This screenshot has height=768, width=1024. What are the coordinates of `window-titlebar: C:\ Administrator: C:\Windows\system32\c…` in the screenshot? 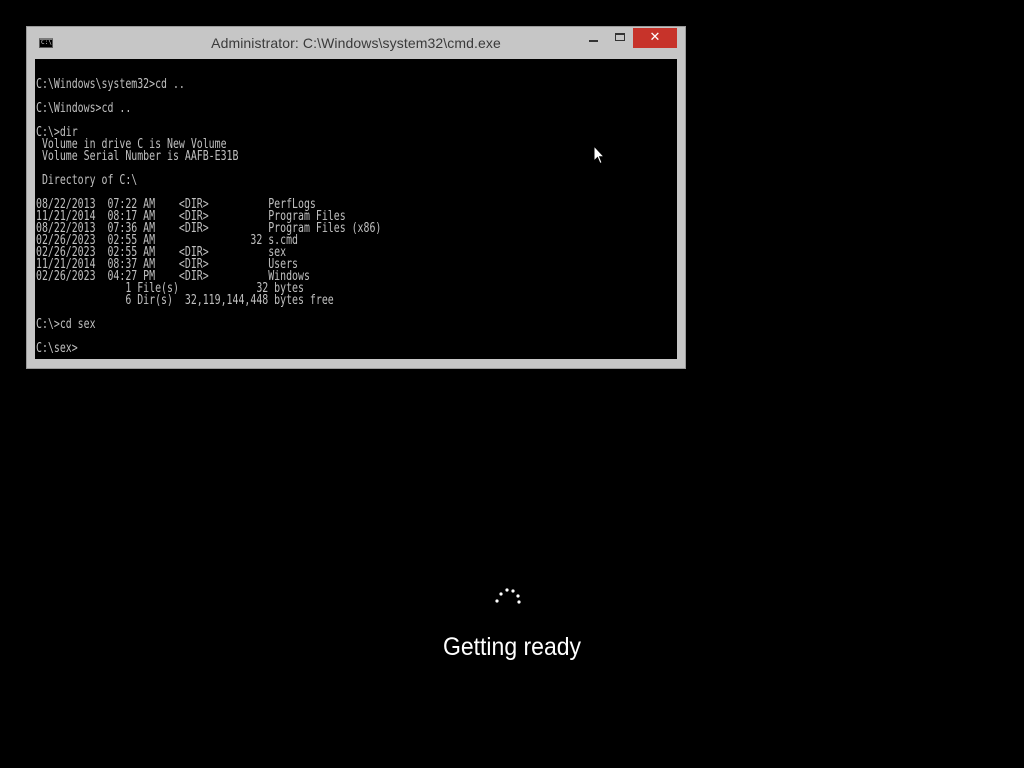 It's located at (356, 43).